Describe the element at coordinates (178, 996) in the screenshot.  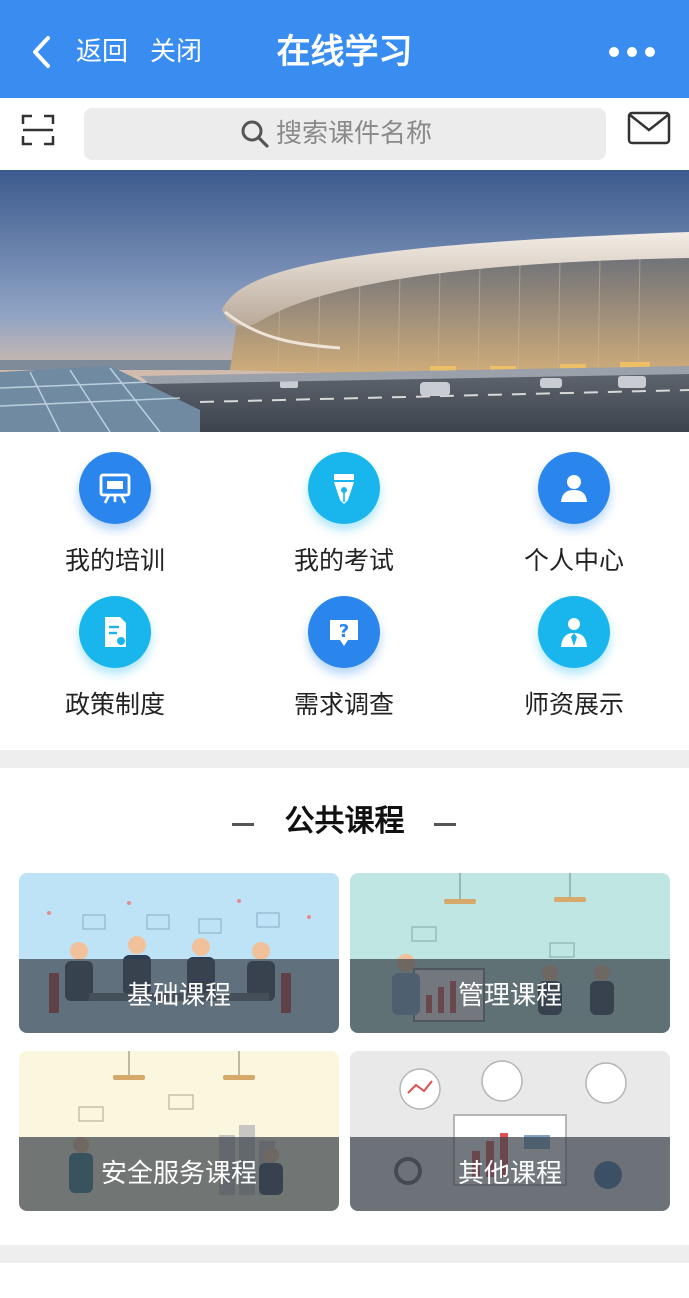
I see `course-card-label: 基础课程` at that location.